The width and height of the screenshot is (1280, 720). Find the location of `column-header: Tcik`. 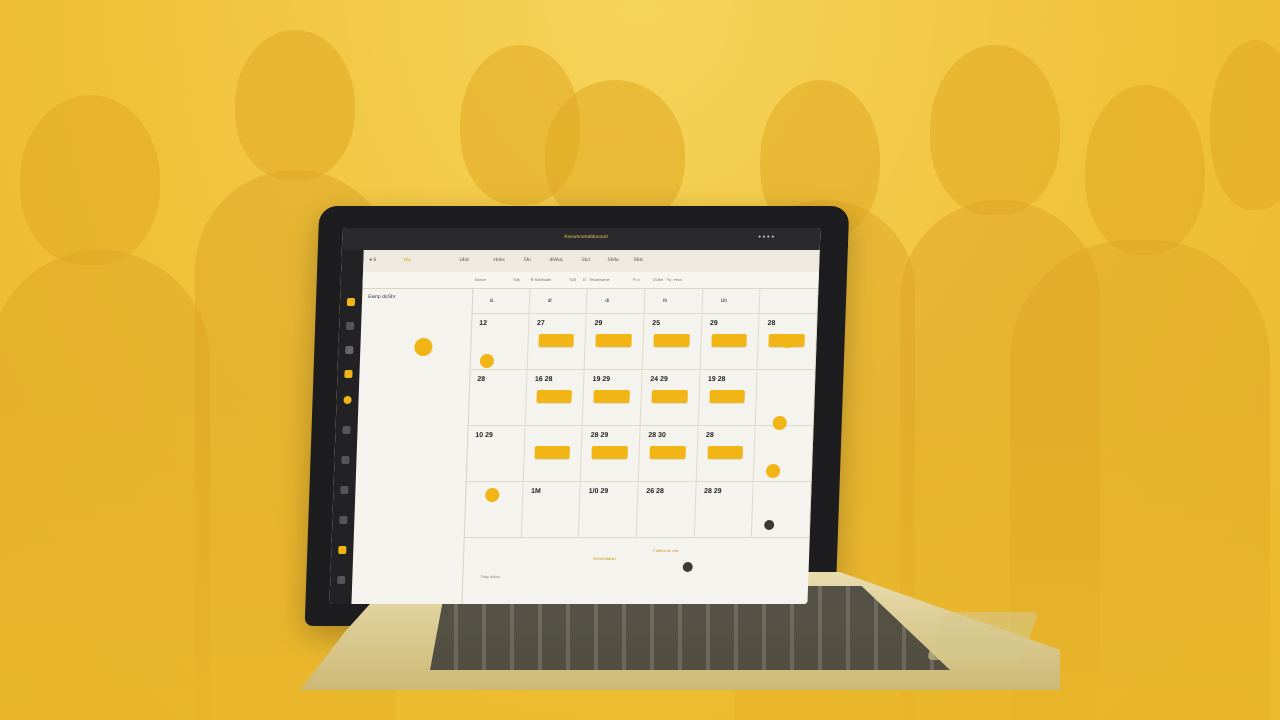

column-header: Tcik is located at coordinates (516, 279).